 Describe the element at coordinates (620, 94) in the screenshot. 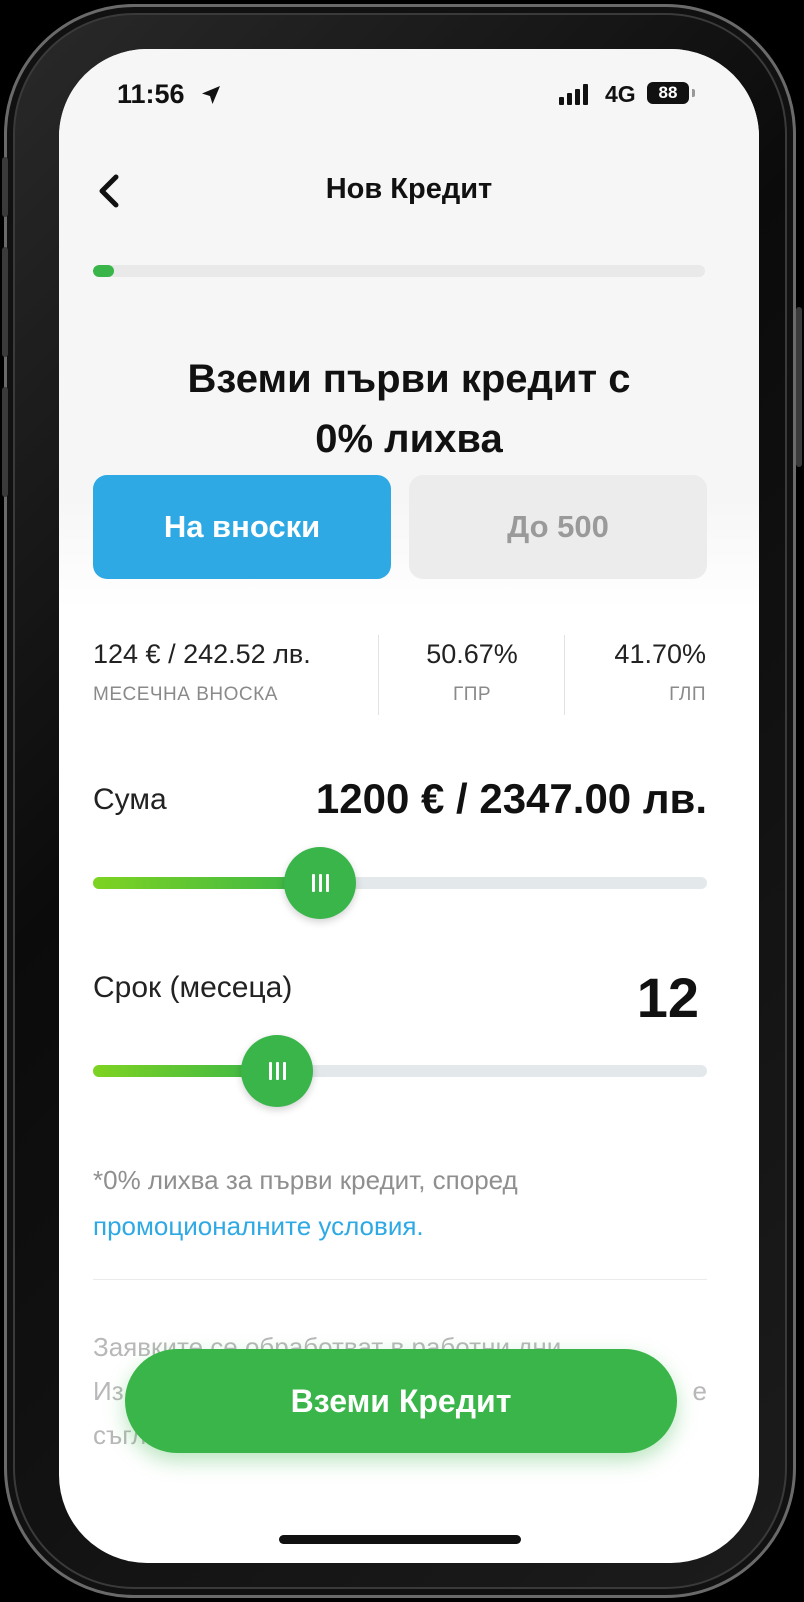

I see `network-type: 4G` at that location.